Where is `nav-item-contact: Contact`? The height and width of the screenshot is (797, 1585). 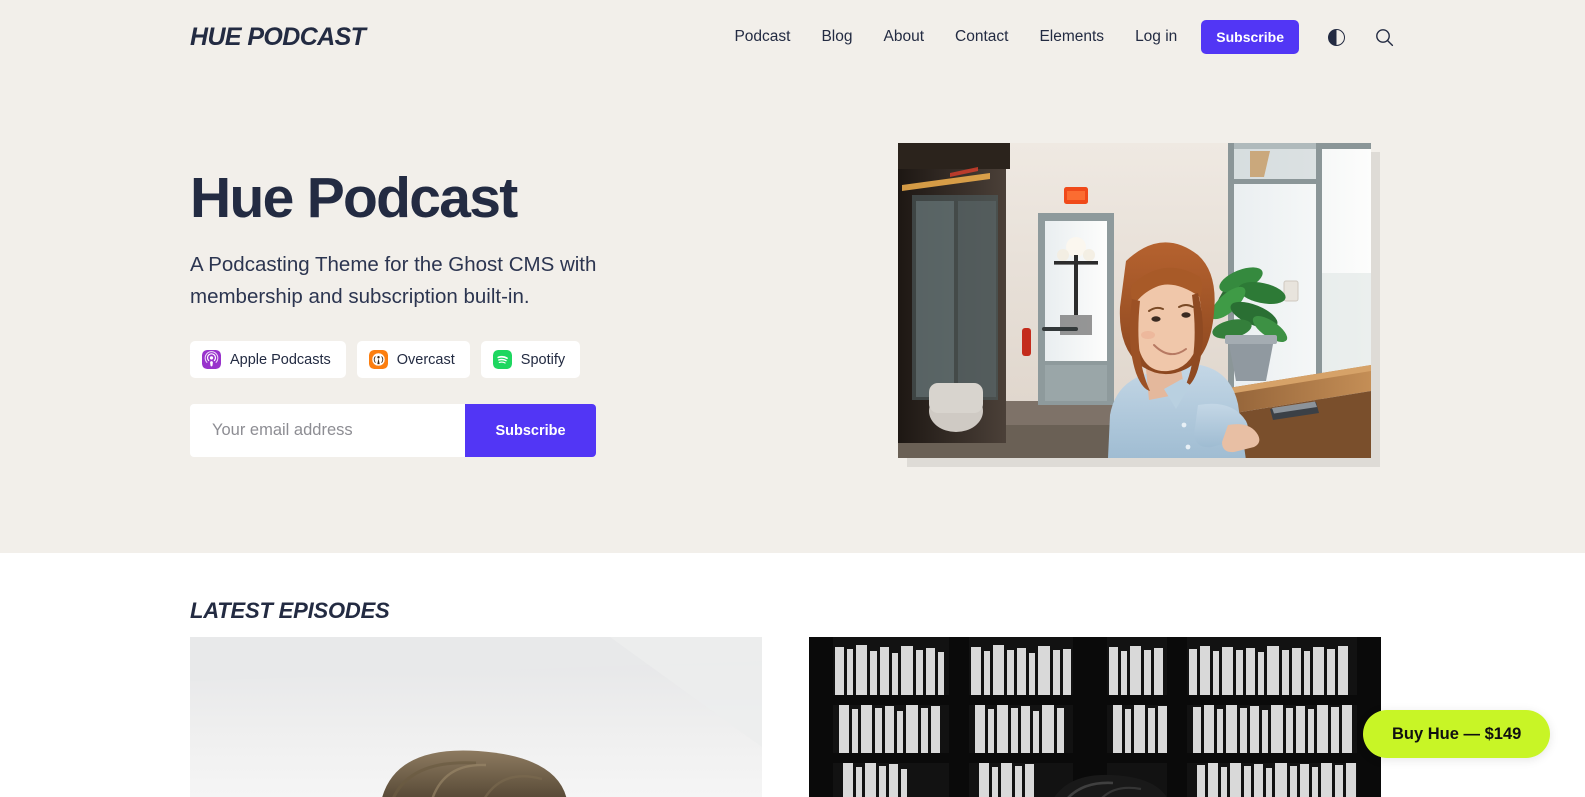 nav-item-contact: Contact is located at coordinates (981, 37).